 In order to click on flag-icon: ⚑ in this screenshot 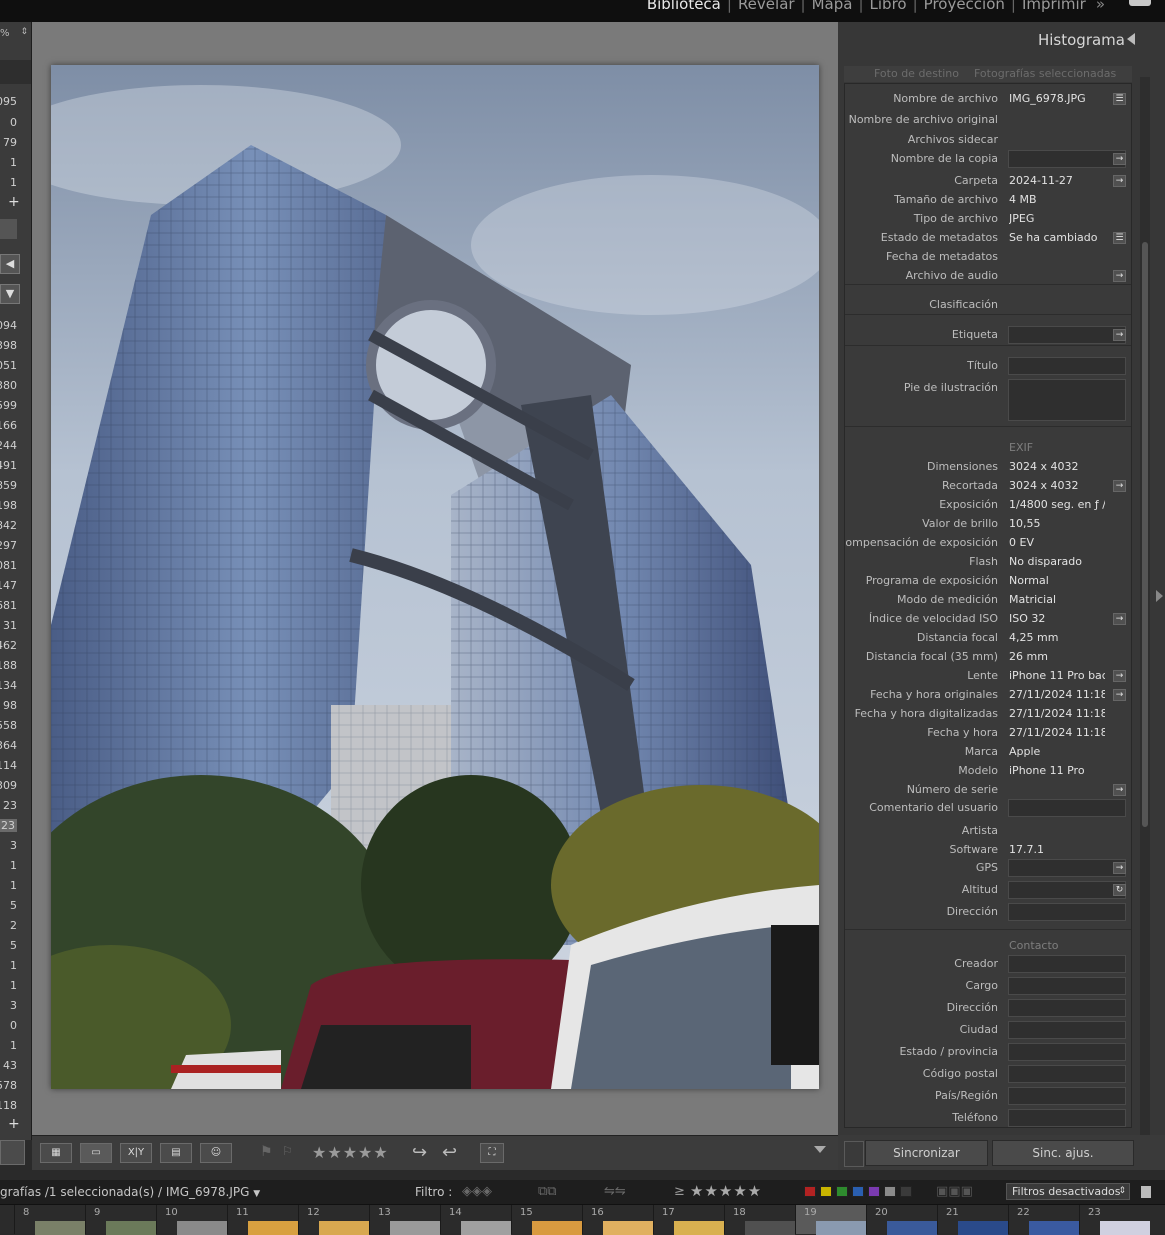, I will do `click(266, 1152)`.